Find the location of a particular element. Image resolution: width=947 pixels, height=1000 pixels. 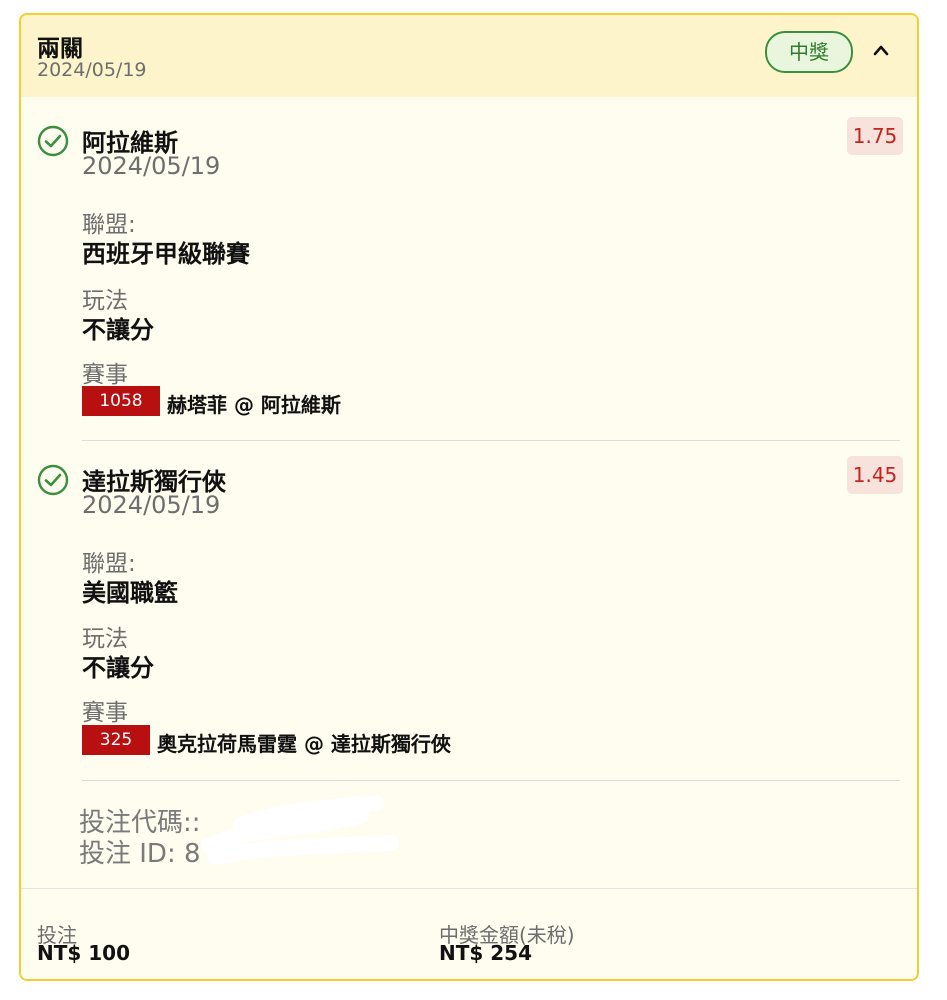

event-number-badge: 1058 is located at coordinates (121, 401).